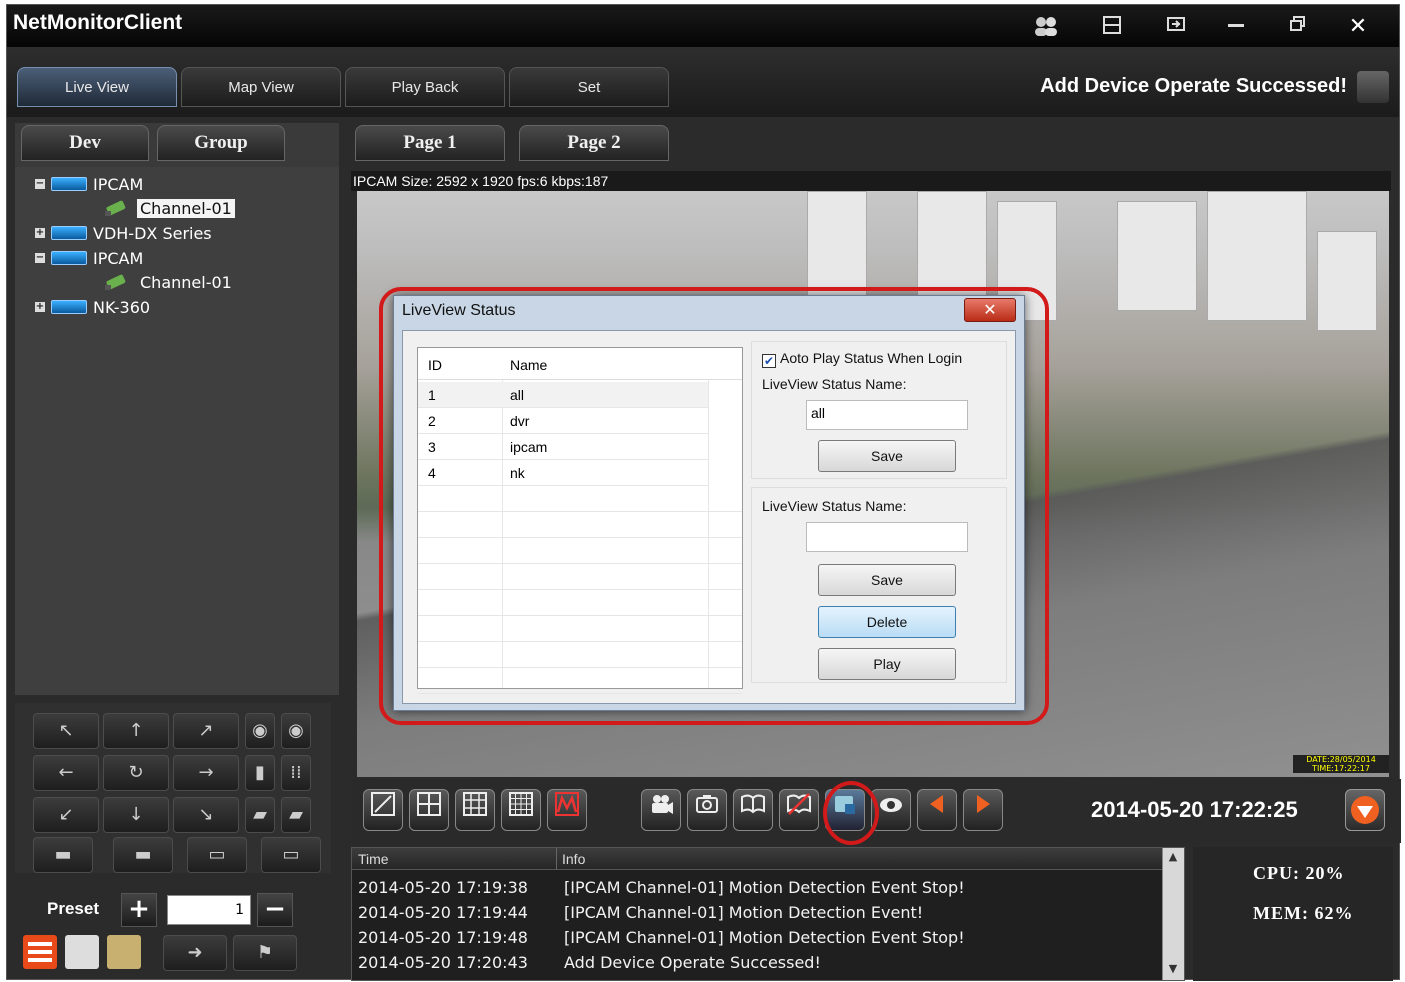 This screenshot has height=982, width=1405. What do you see at coordinates (221, 143) in the screenshot?
I see `tab-group: Group` at bounding box center [221, 143].